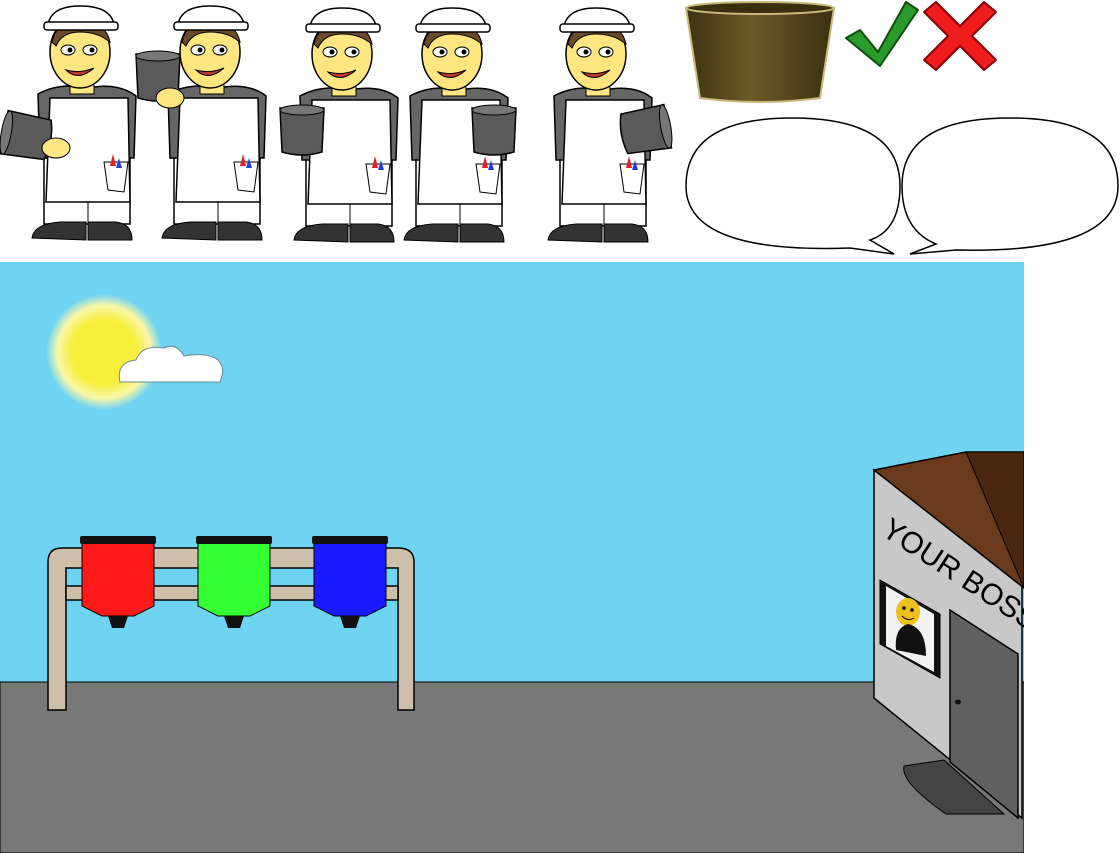  Describe the element at coordinates (760, 52) in the screenshot. I see `mixing-tub-icon` at that location.